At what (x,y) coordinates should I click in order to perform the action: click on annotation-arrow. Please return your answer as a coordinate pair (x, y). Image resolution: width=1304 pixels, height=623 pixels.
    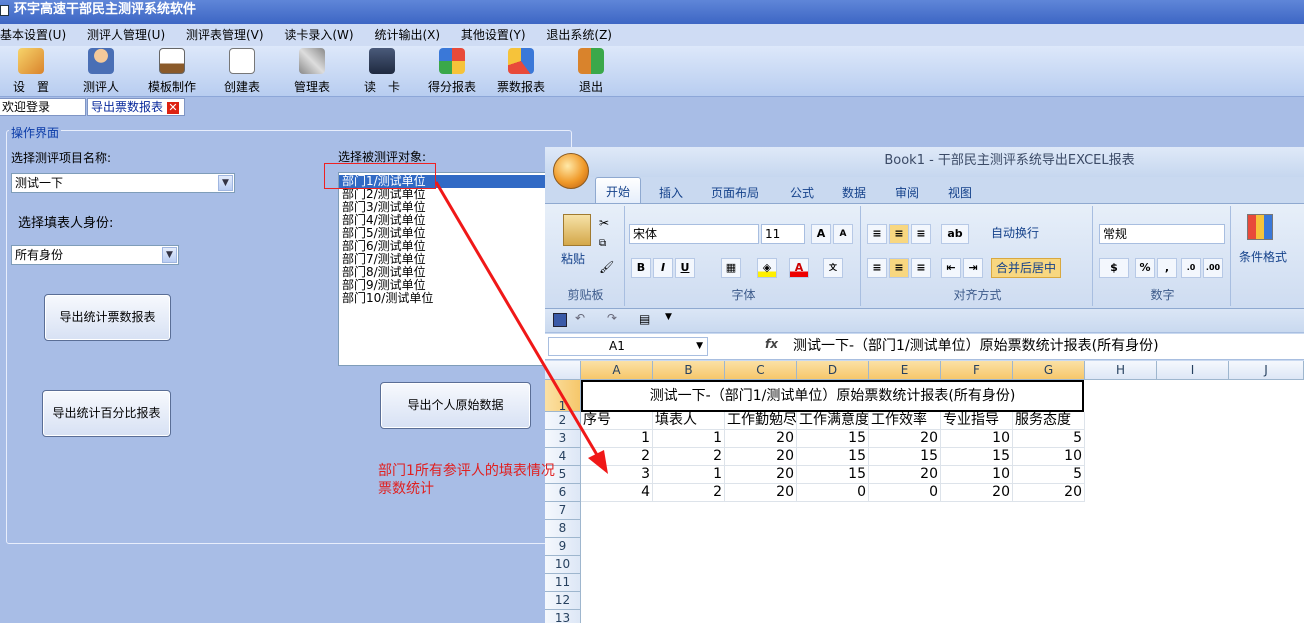
    Looking at the image, I should click on (521, 327).